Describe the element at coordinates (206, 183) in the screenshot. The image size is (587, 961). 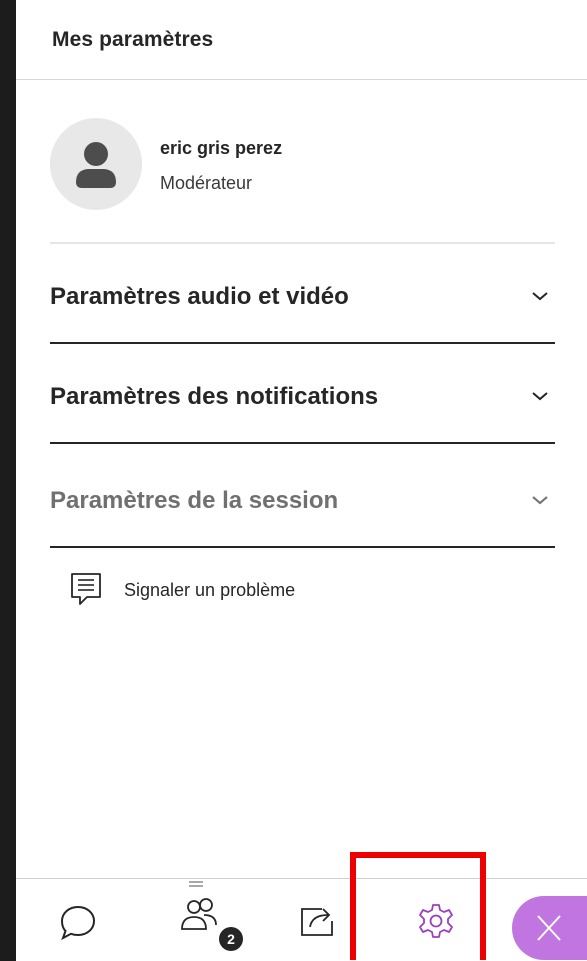
I see `user-role: Modérateur` at that location.